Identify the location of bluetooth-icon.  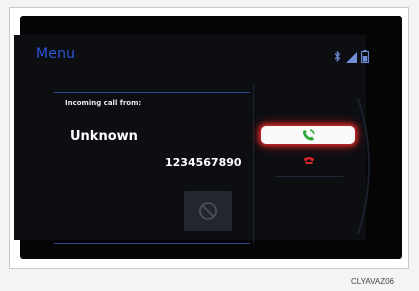
(337, 56).